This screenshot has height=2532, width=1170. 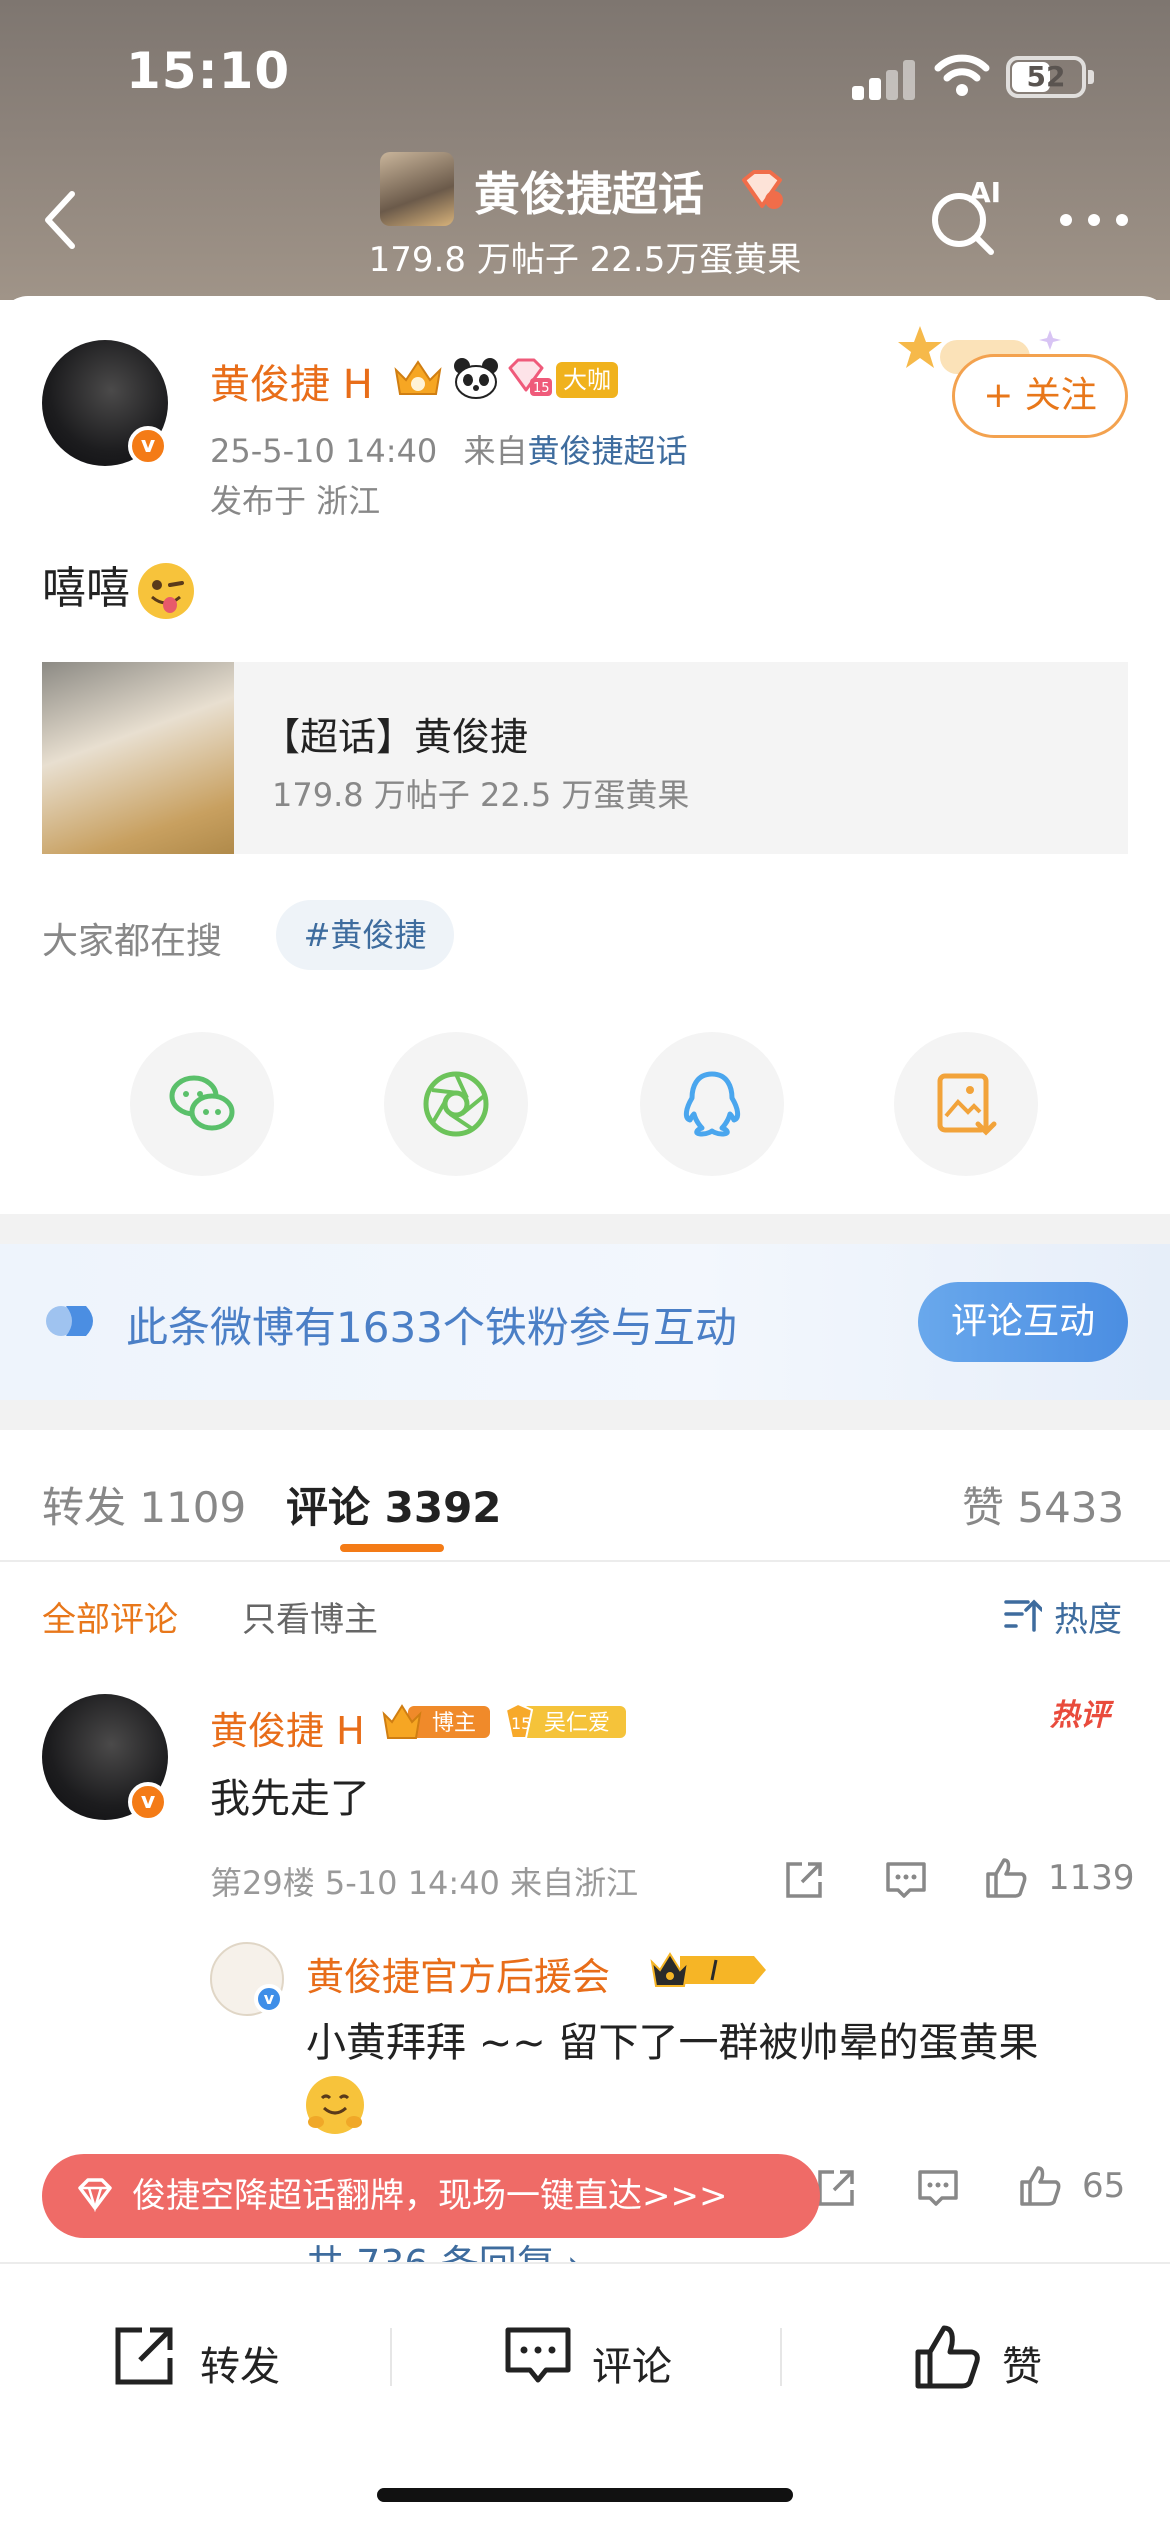 What do you see at coordinates (672, 2043) in the screenshot?
I see `reply-text: 小黄拜拜 ~~ 留下了一群被帅晕的蛋黄果` at bounding box center [672, 2043].